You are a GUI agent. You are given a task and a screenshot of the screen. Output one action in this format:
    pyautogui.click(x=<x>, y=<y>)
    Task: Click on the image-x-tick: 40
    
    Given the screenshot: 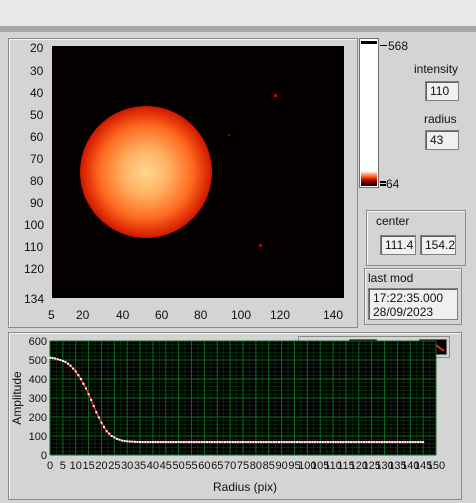 What is the action you would take?
    pyautogui.click(x=123, y=315)
    